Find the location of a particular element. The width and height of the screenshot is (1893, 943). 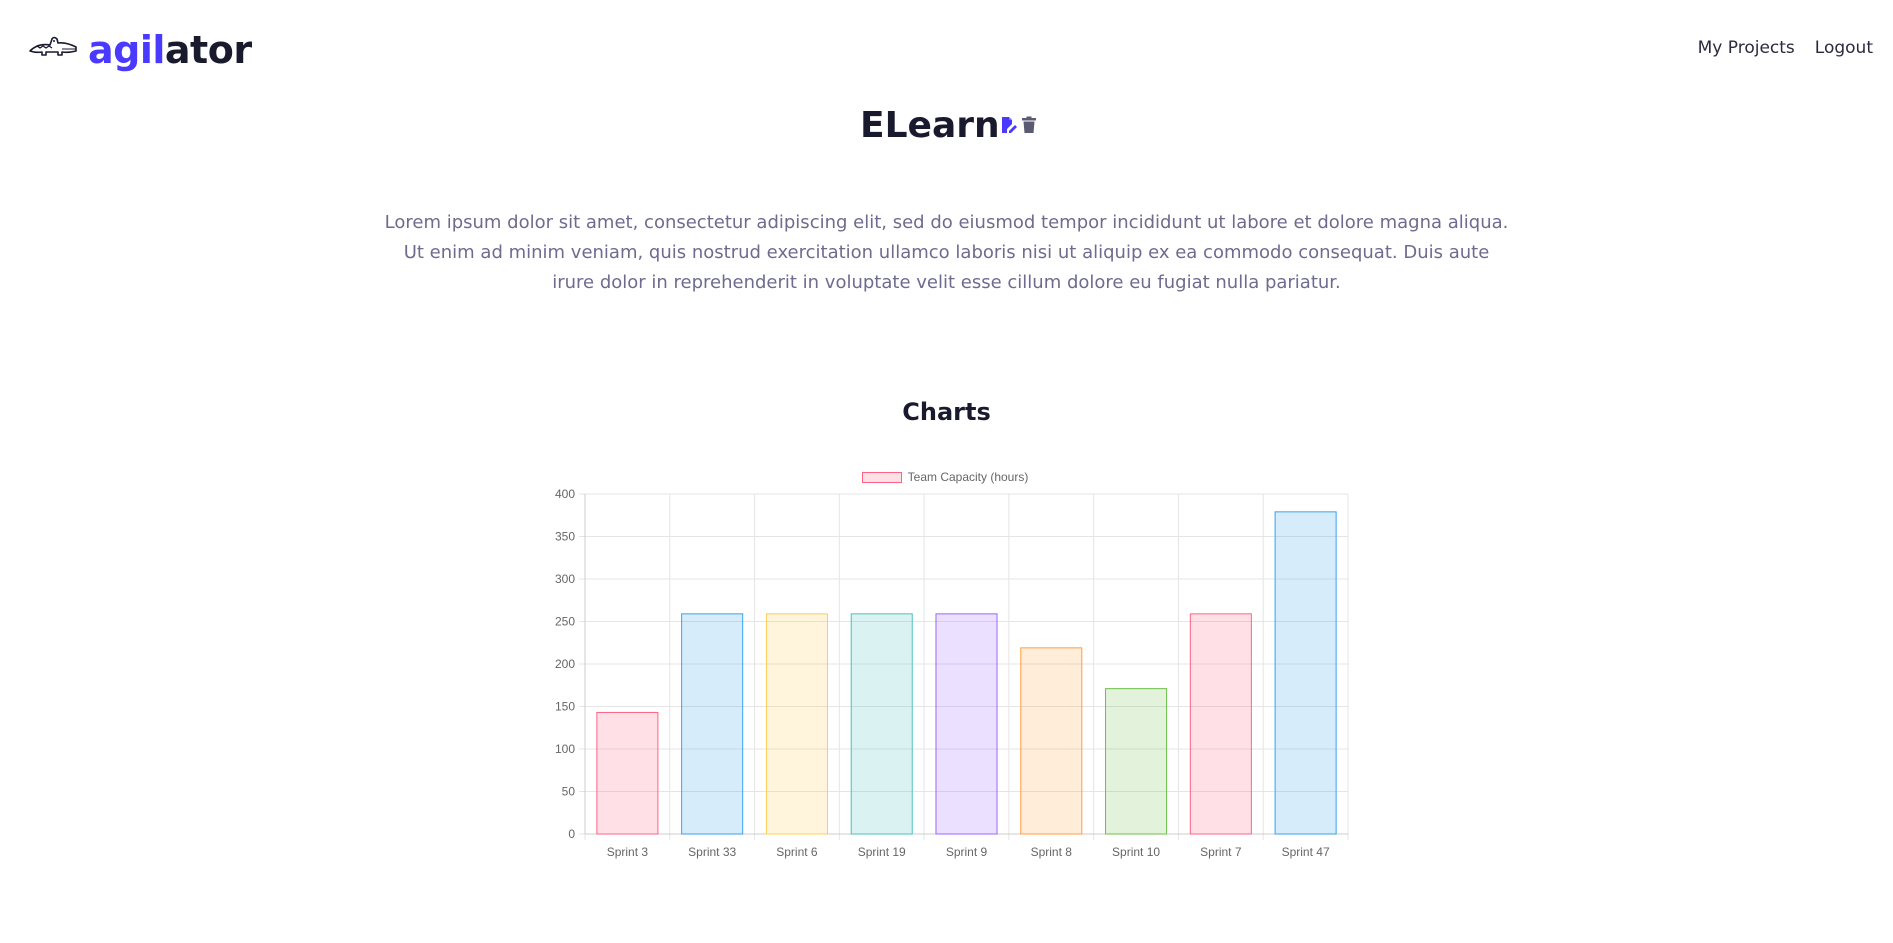

legend-swatch is located at coordinates (881, 477).